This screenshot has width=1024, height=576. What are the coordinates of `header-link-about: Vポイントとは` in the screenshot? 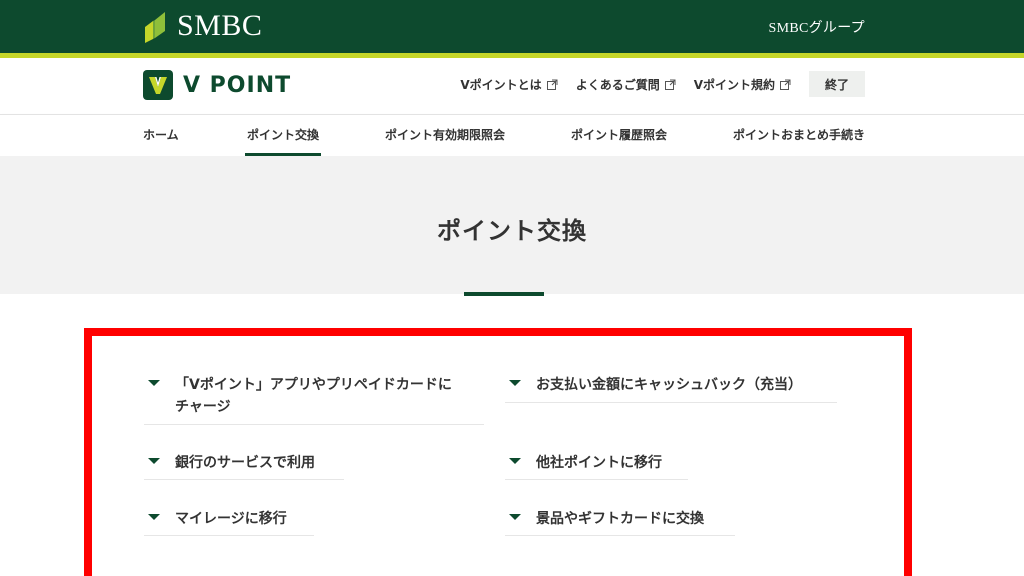 It's located at (509, 84).